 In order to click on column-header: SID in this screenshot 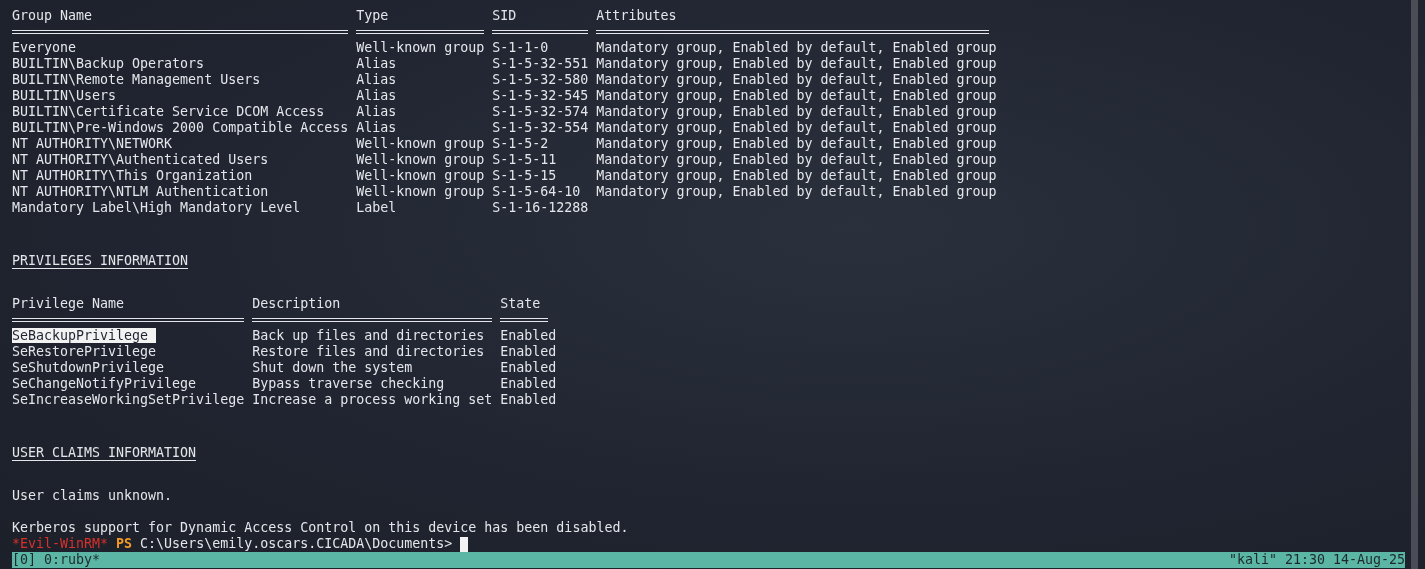, I will do `click(505, 16)`.